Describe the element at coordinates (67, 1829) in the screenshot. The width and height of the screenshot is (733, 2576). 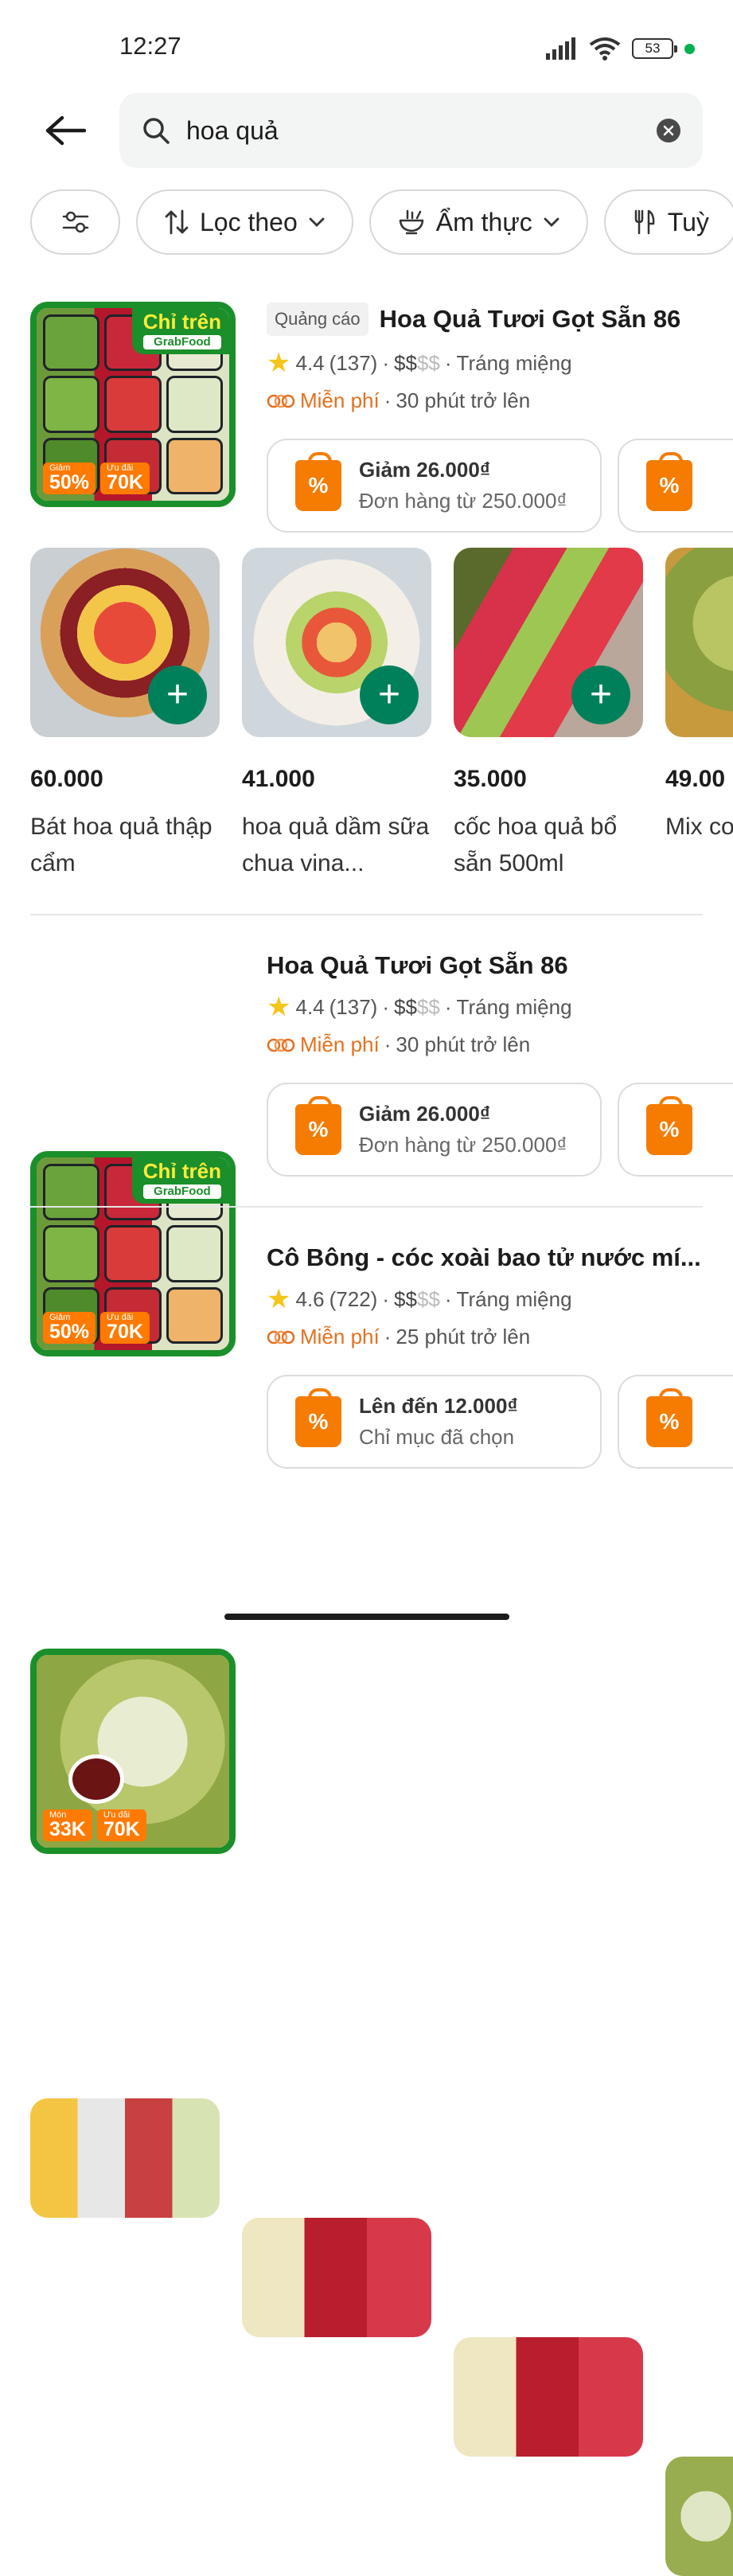
I see `item-price-badge-value: 33K` at that location.